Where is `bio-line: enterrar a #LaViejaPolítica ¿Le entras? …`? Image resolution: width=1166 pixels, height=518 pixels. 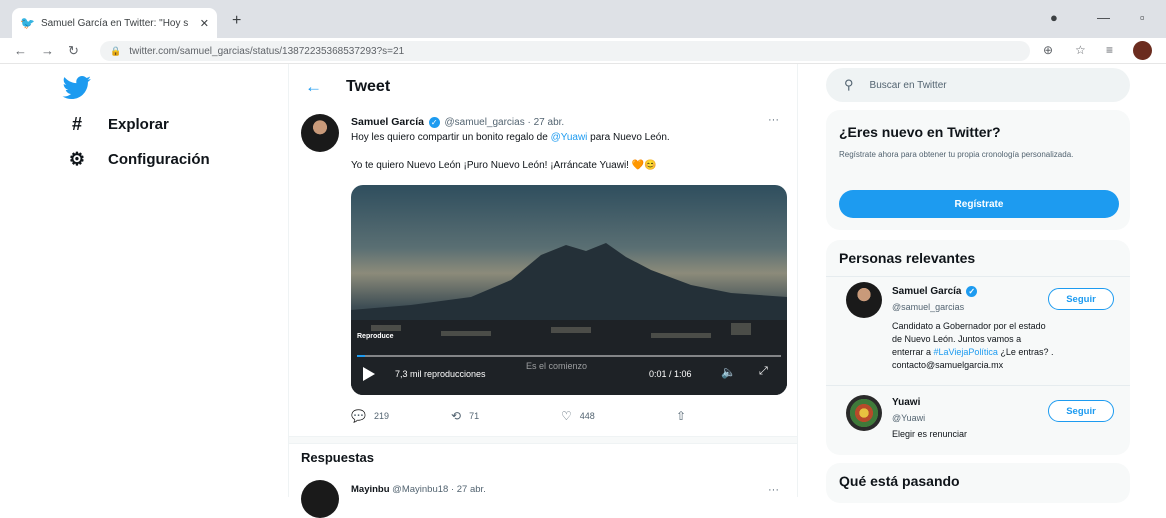 bio-line: enterrar a #LaViejaPolítica ¿Le entras? … is located at coordinates (1007, 352).